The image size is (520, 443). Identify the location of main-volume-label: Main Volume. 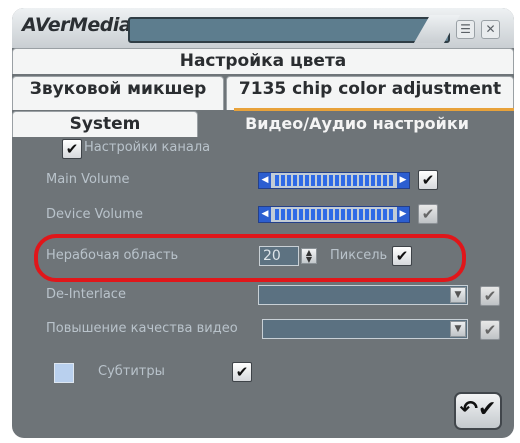
(88, 179).